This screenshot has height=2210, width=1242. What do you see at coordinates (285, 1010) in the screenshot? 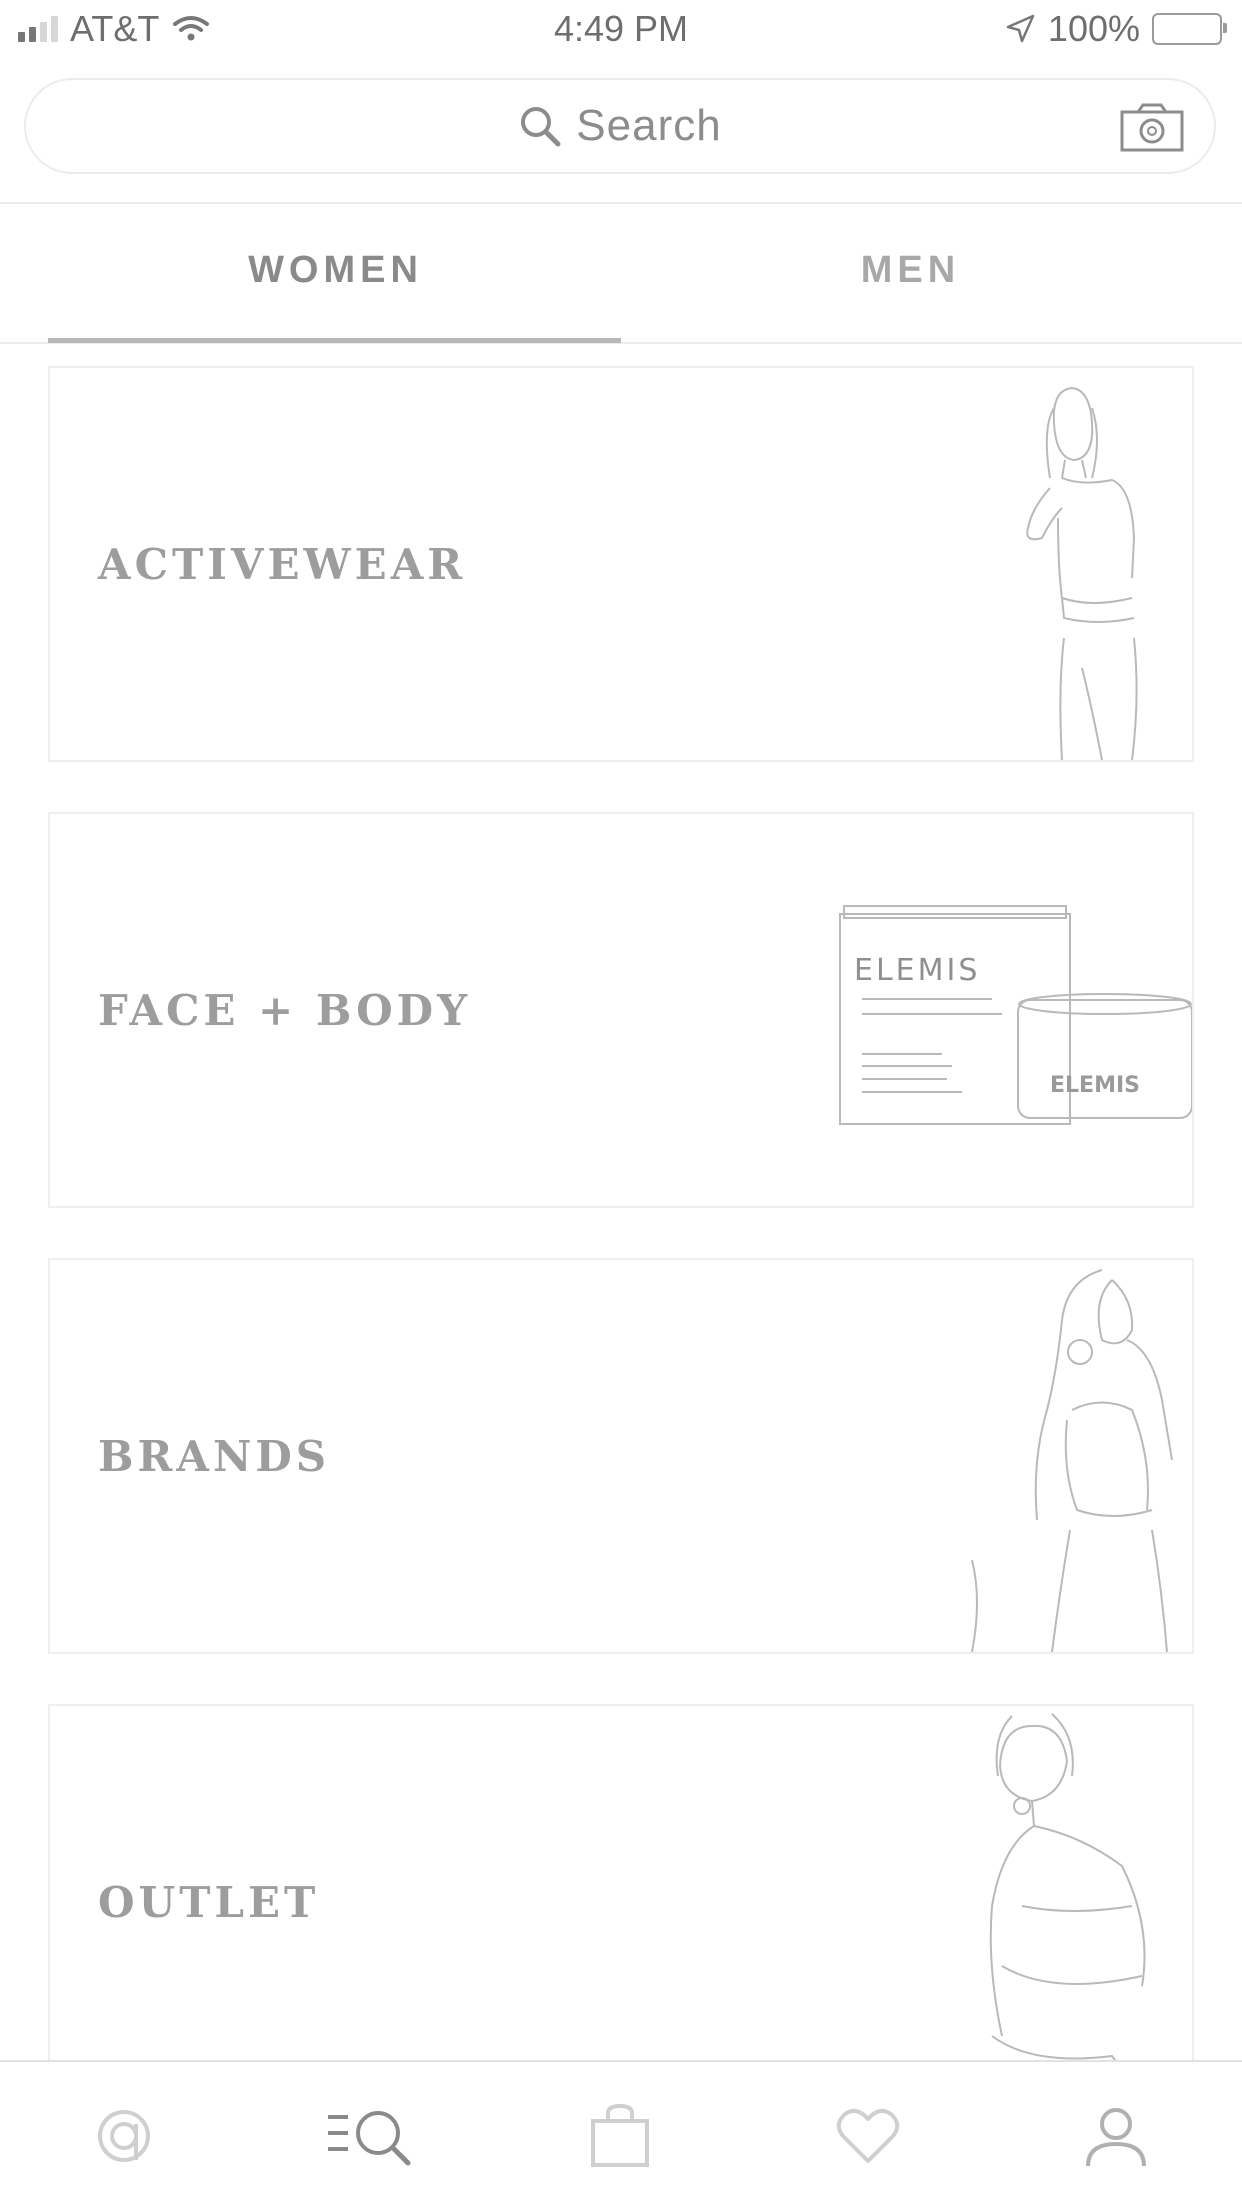
I see `category-label: FACE + BODY` at bounding box center [285, 1010].